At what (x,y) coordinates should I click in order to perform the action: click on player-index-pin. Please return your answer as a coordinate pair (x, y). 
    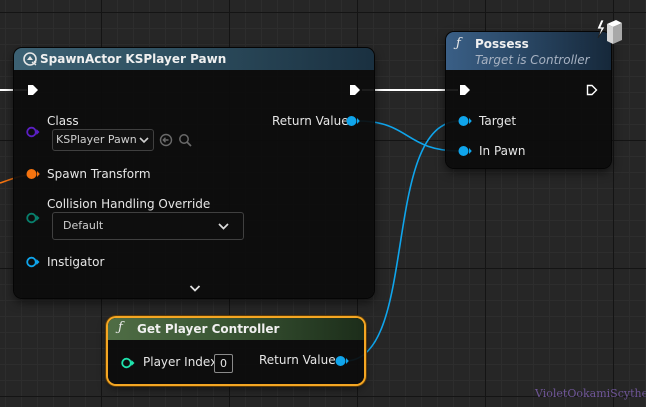
    Looking at the image, I should click on (128, 363).